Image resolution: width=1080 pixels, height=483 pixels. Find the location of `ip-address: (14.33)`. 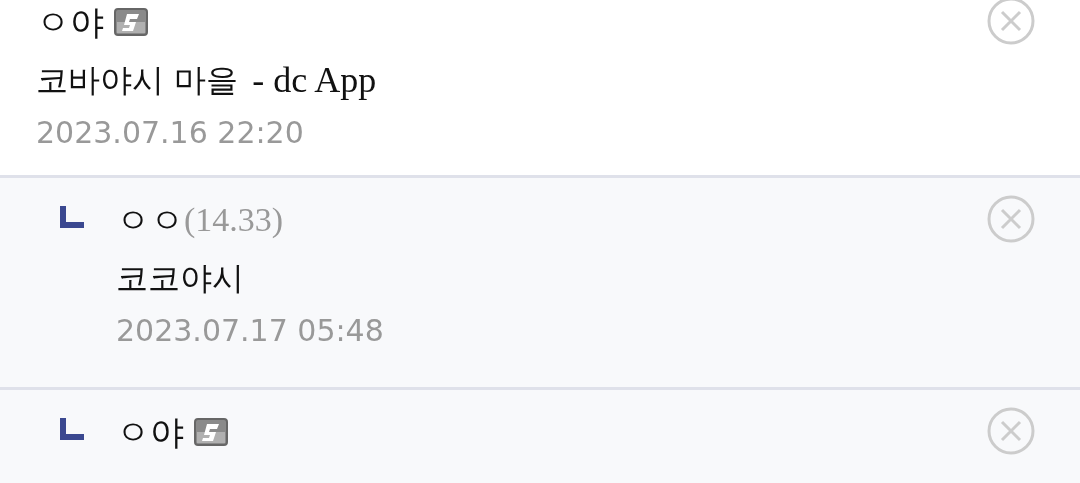

ip-address: (14.33) is located at coordinates (234, 220).